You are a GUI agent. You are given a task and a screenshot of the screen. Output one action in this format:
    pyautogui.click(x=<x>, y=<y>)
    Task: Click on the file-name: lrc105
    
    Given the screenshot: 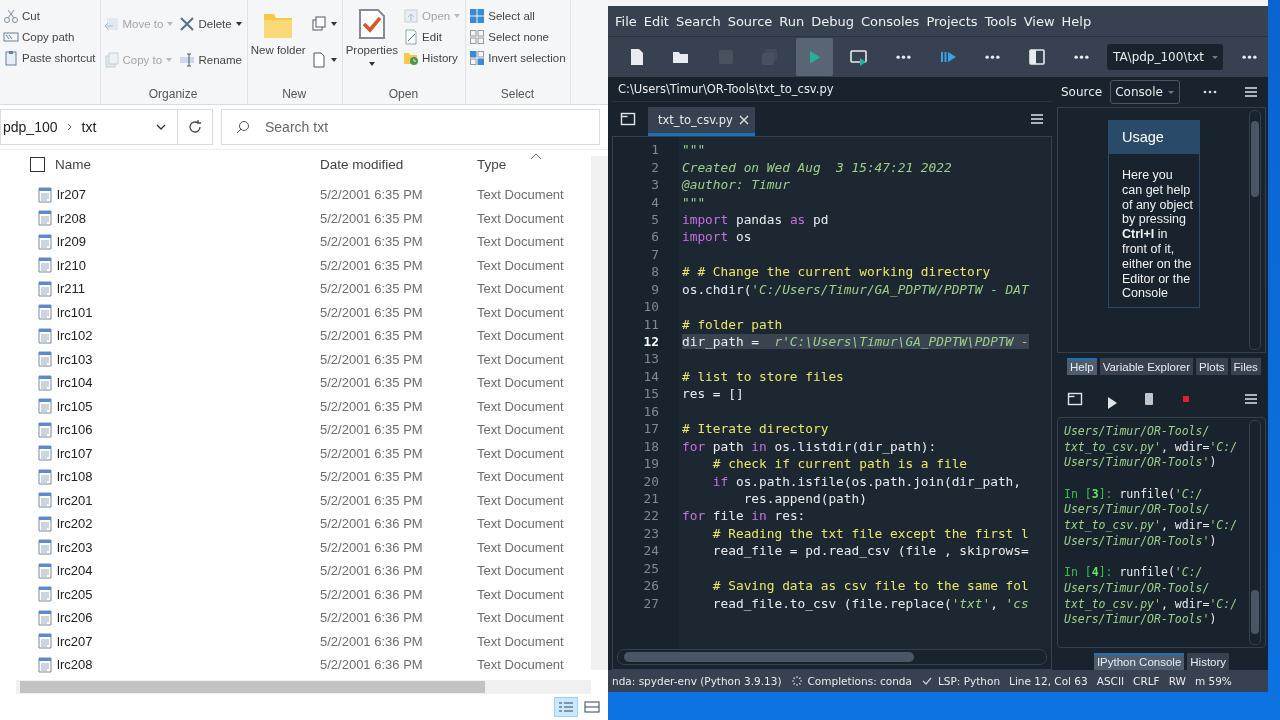 What is the action you would take?
    pyautogui.click(x=188, y=406)
    